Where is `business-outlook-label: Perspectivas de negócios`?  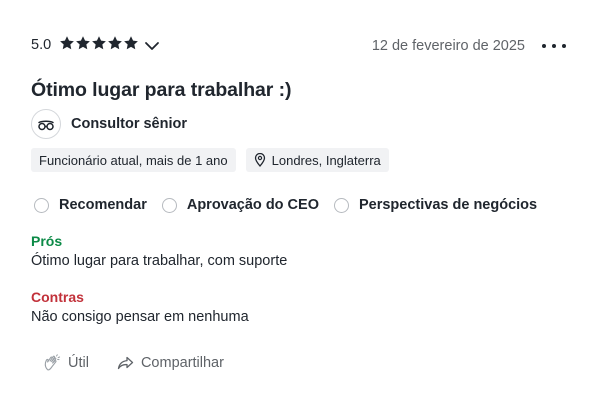 business-outlook-label: Perspectivas de negócios is located at coordinates (448, 205).